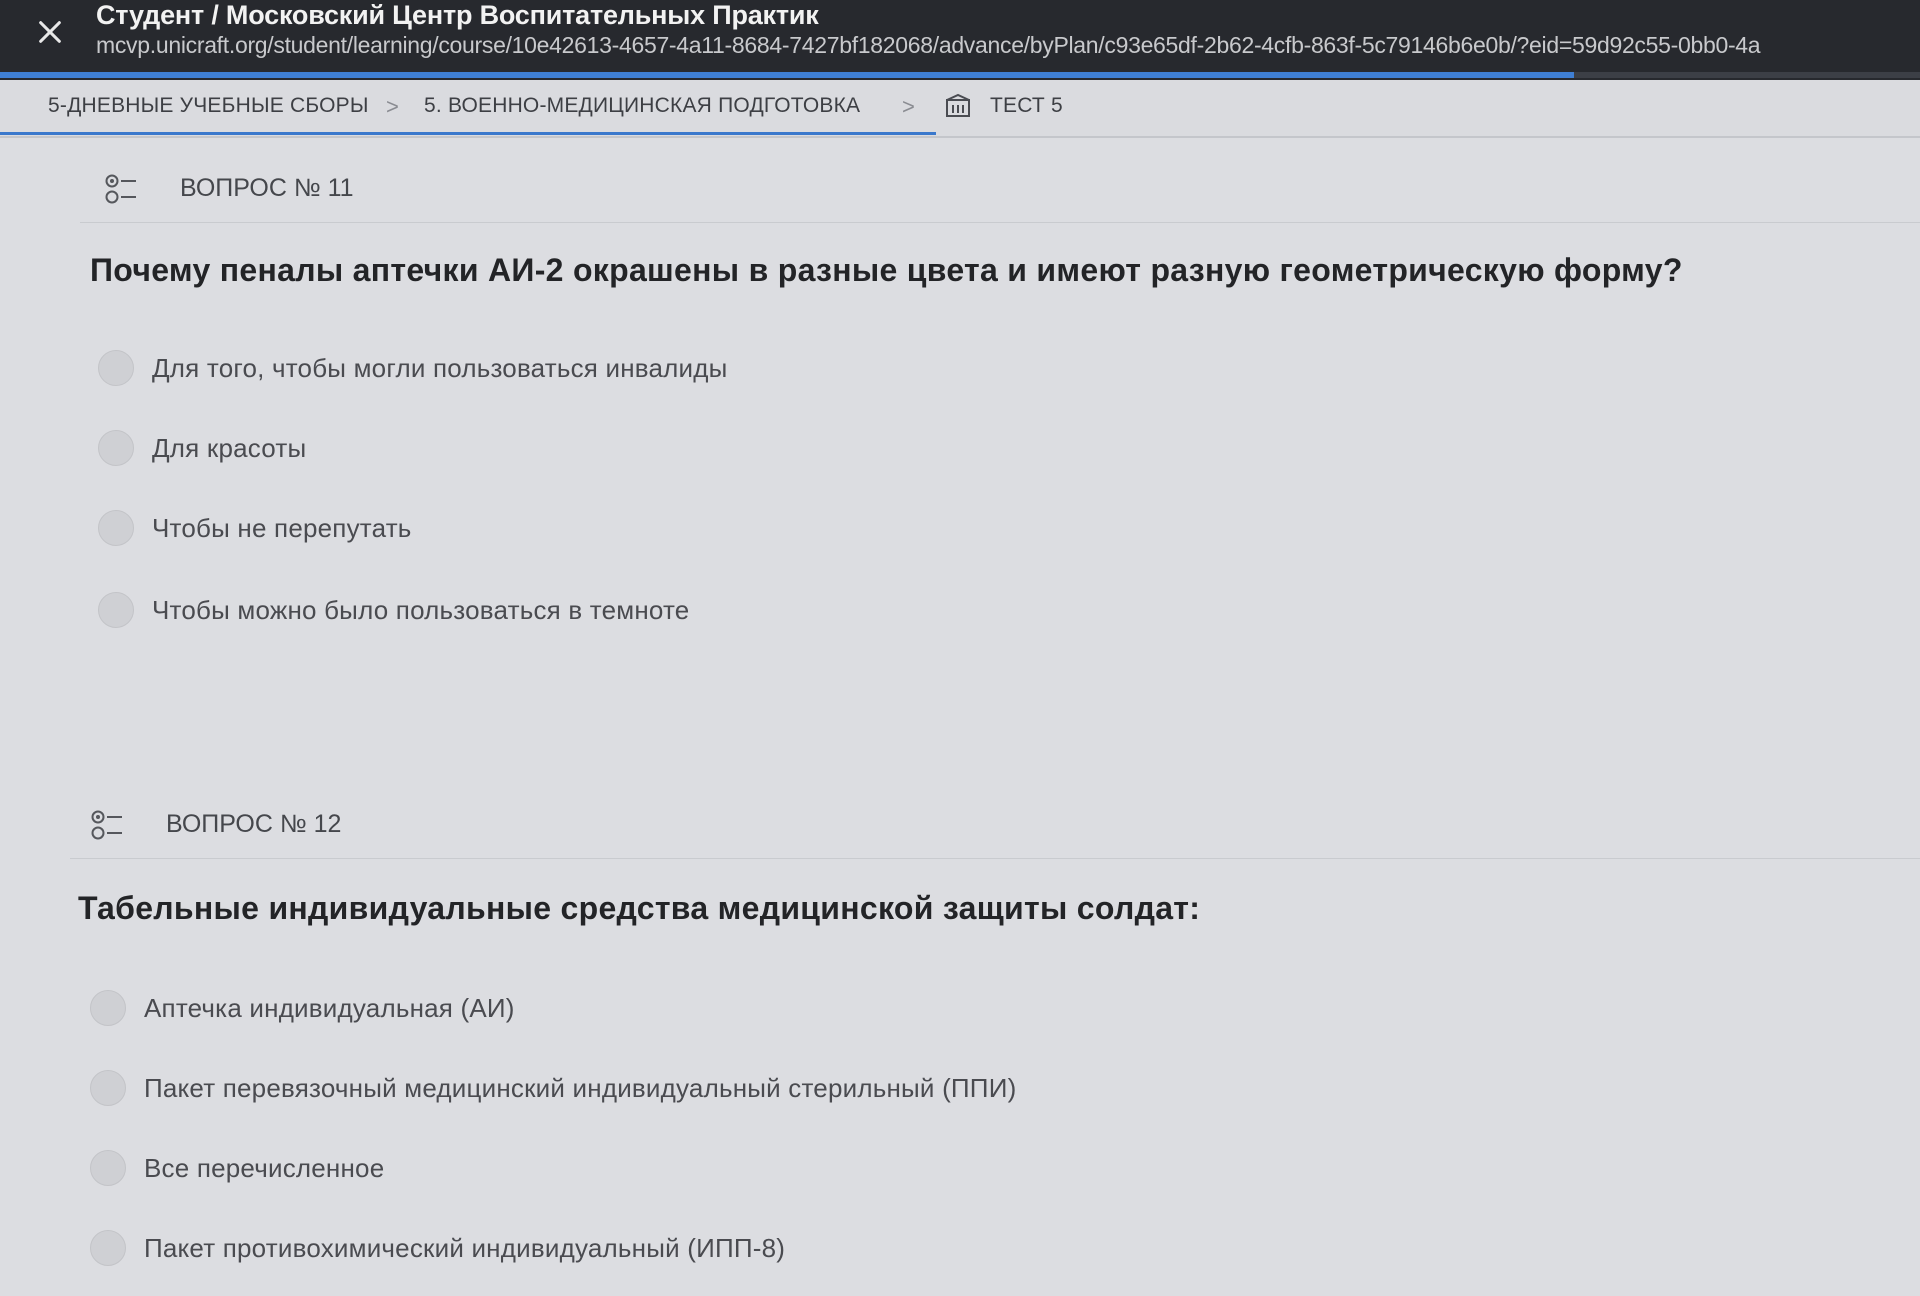 This screenshot has height=1296, width=1920. I want to click on close-icon, so click(50, 32).